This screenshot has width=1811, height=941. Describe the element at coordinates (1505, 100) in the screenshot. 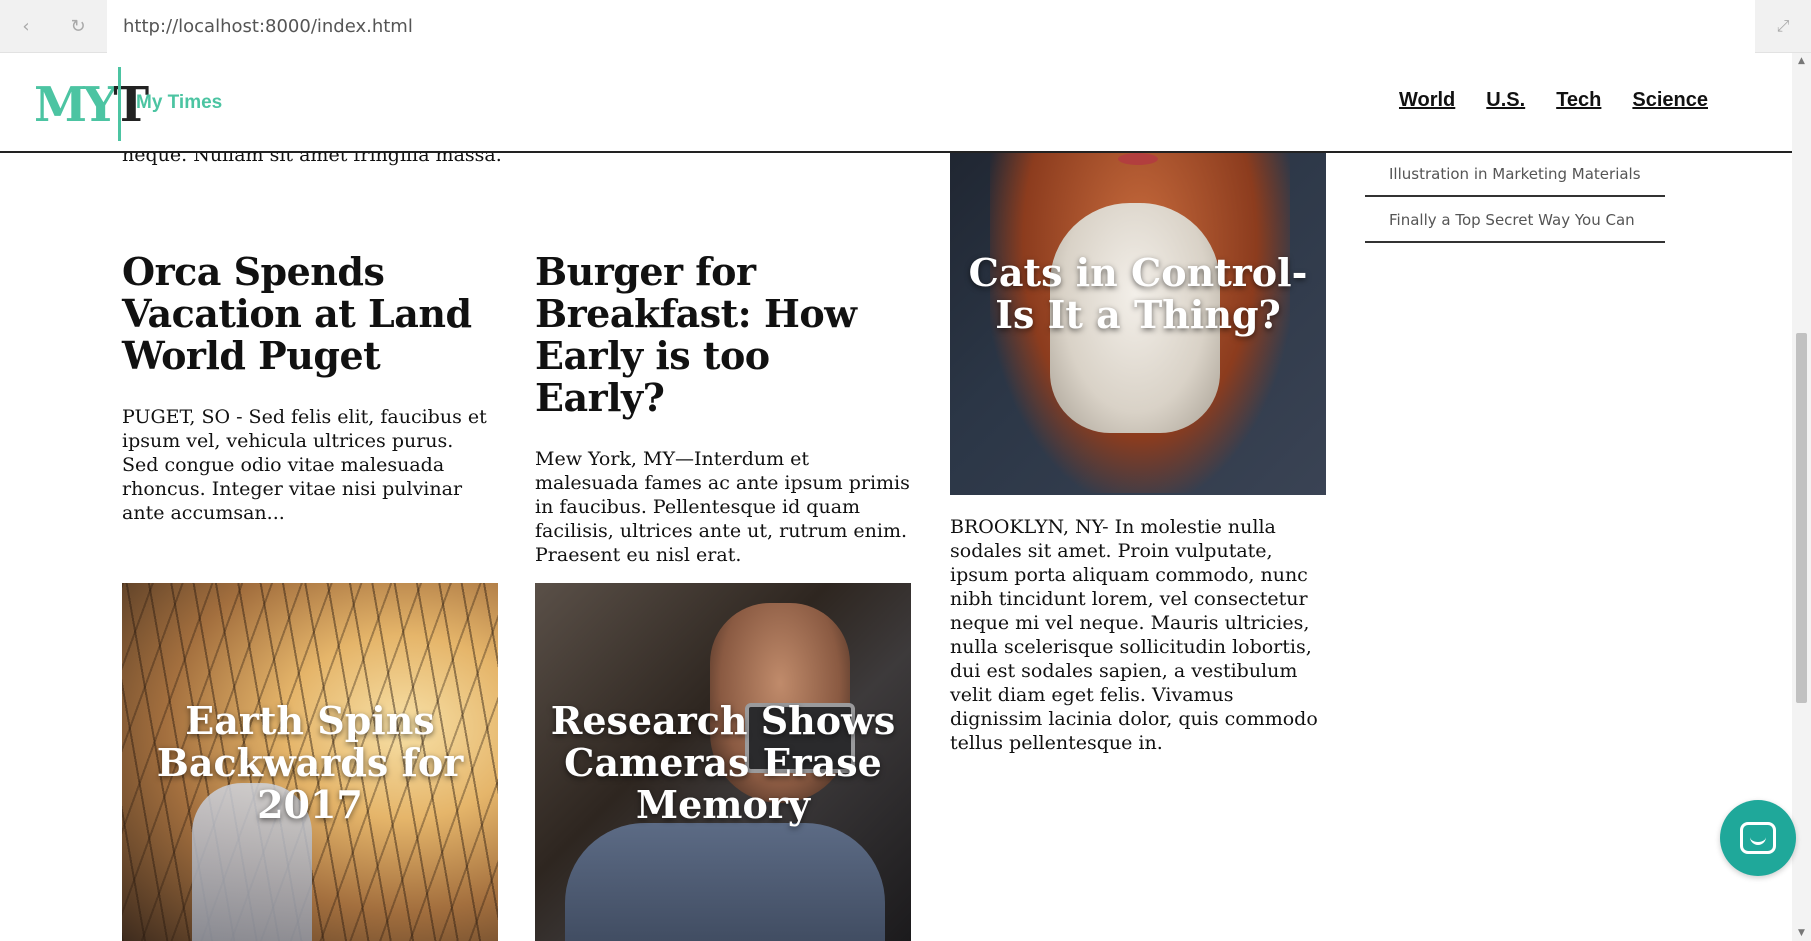

I see `nav-link-us: U.S.` at that location.